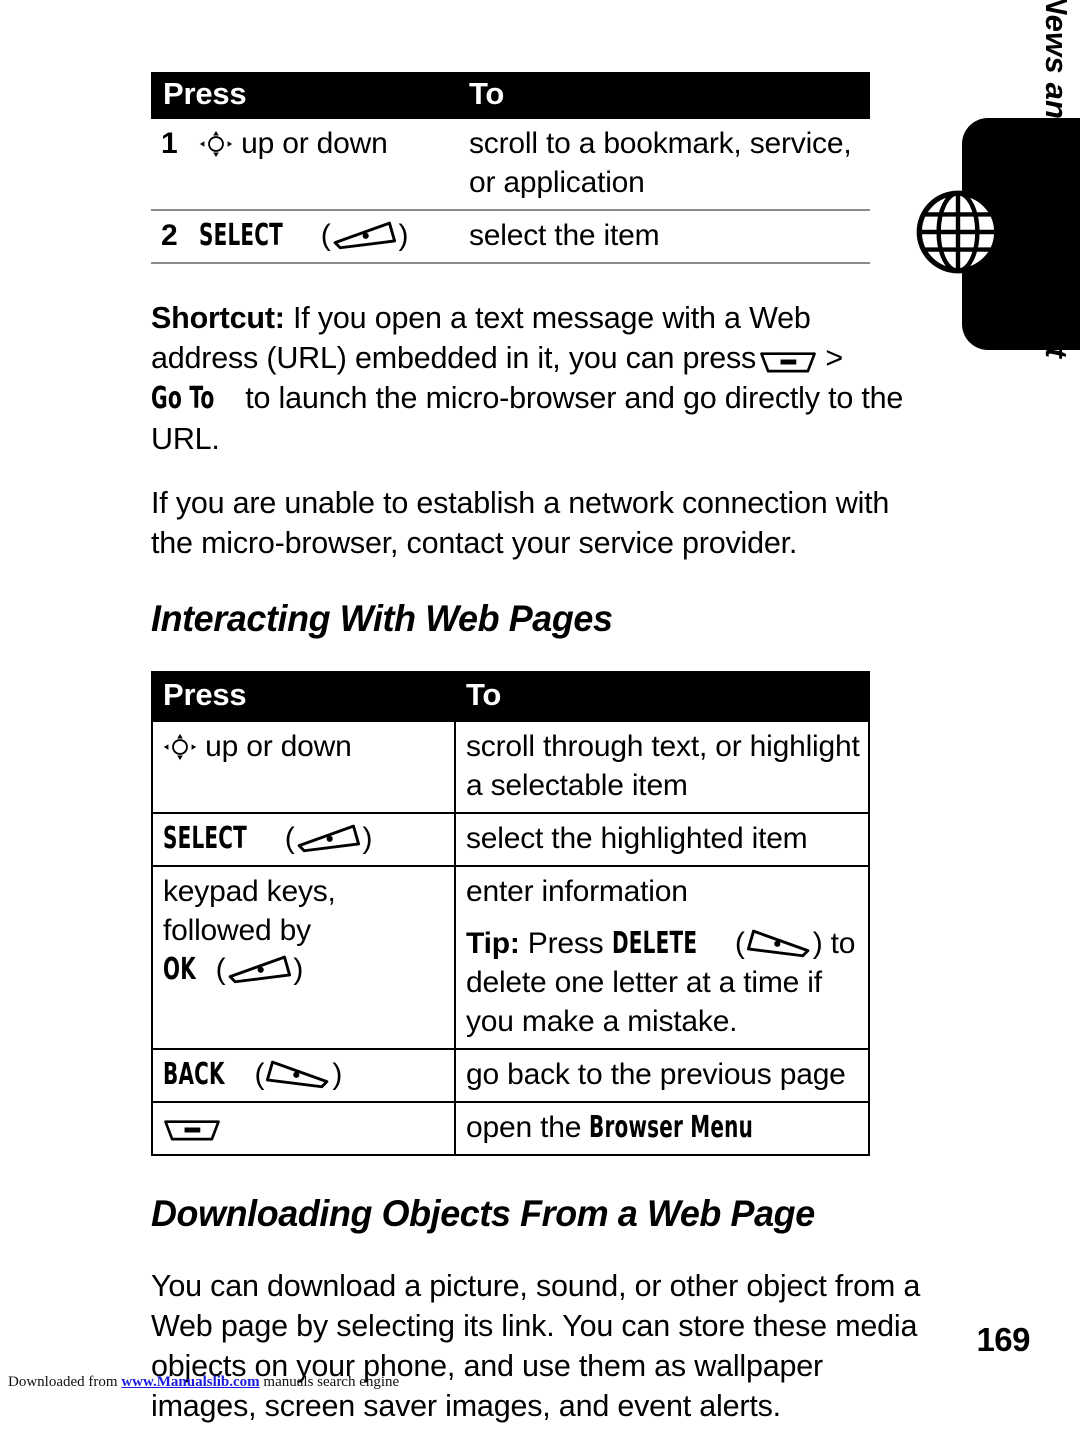 The image size is (1080, 1450). I want to click on to-cell: enter information Tip: Press DELETE ( ), so click(662, 957).